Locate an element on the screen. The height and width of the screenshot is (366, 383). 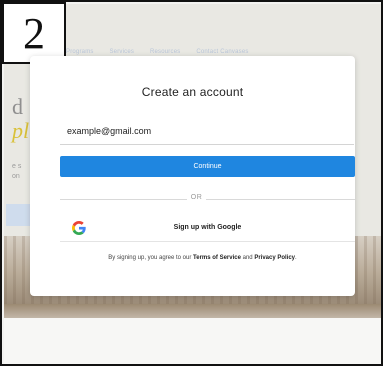
background-nav-item: Services is located at coordinates (122, 52).